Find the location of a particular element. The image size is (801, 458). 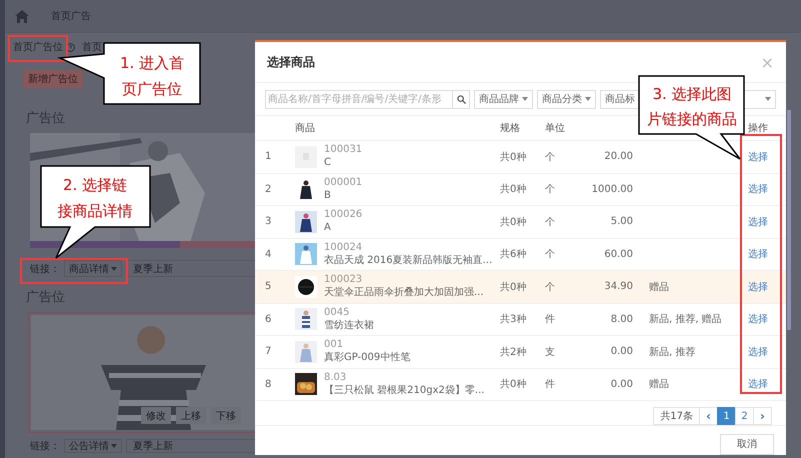

annotation-tooltip: 2. 选择链 接商品详情 is located at coordinates (96, 212).